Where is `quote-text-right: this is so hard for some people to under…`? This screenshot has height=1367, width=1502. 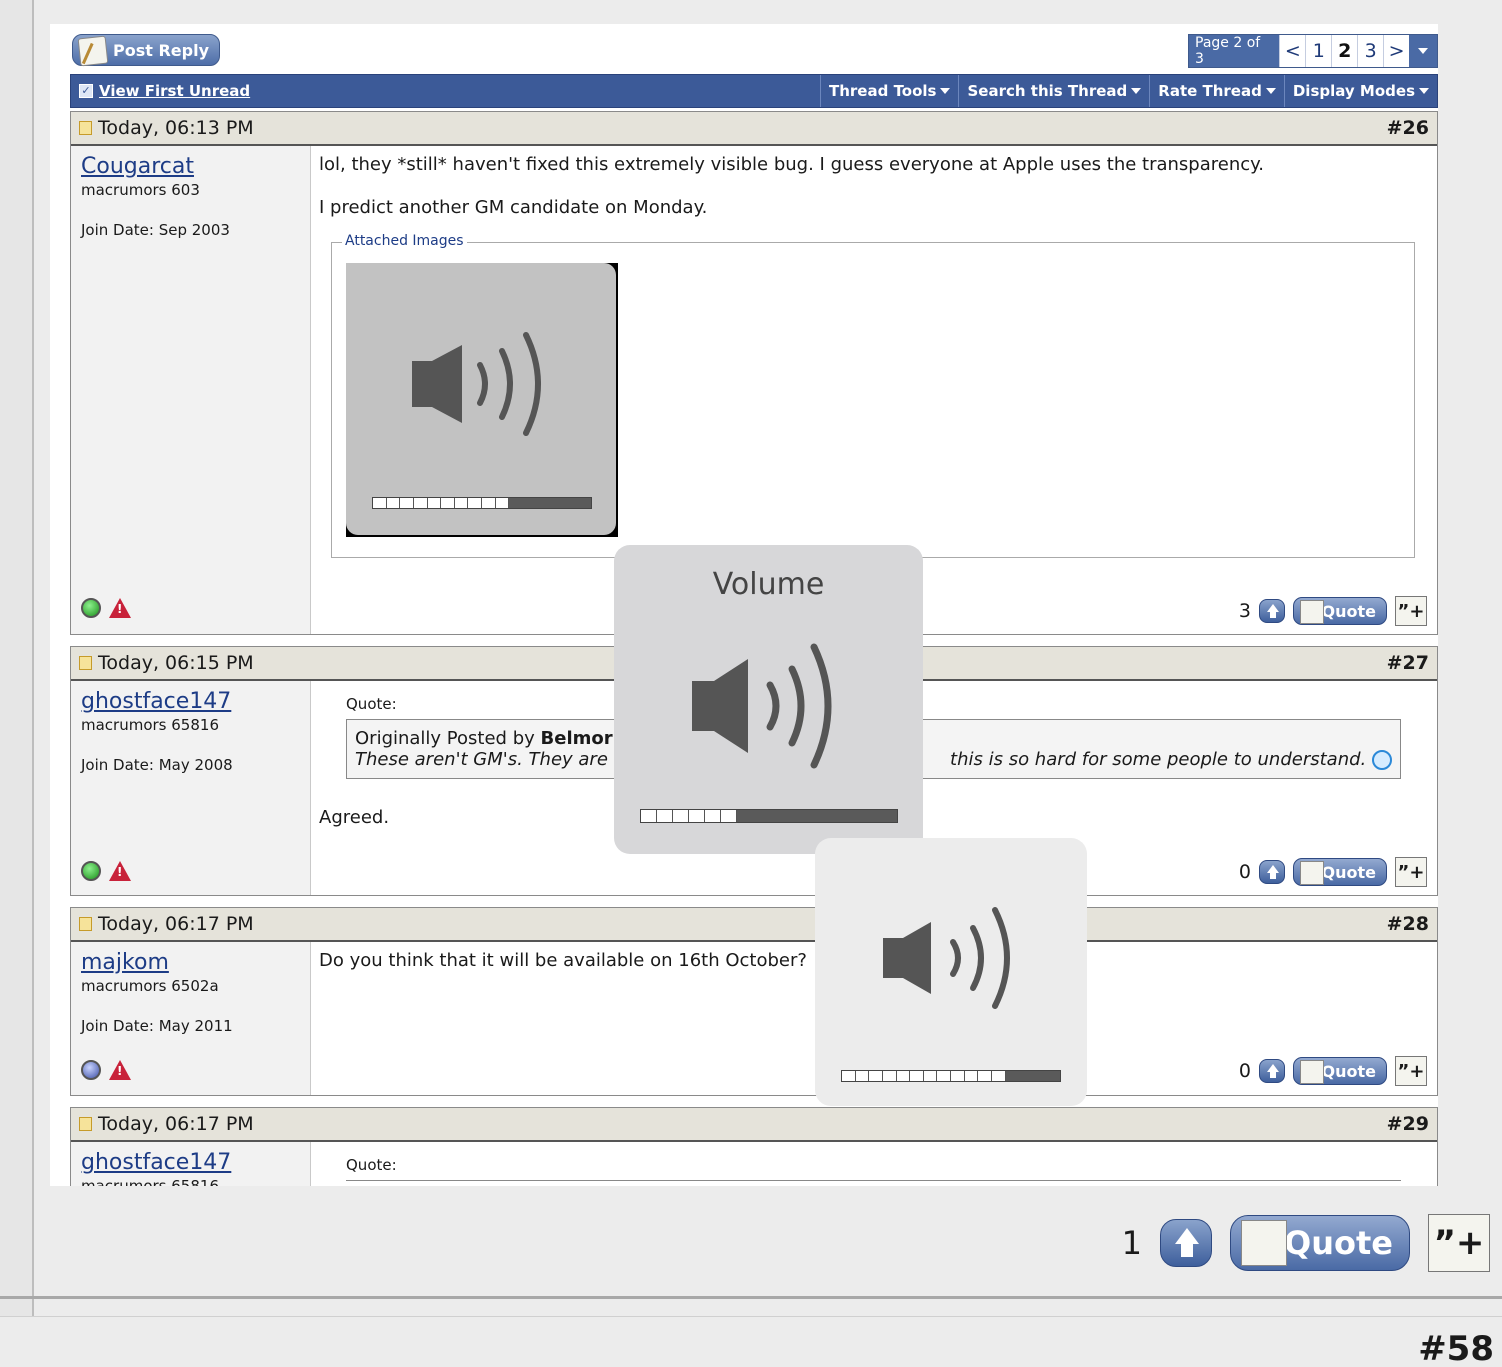
quote-text-right: this is so hard for some people to under… is located at coordinates (1158, 759).